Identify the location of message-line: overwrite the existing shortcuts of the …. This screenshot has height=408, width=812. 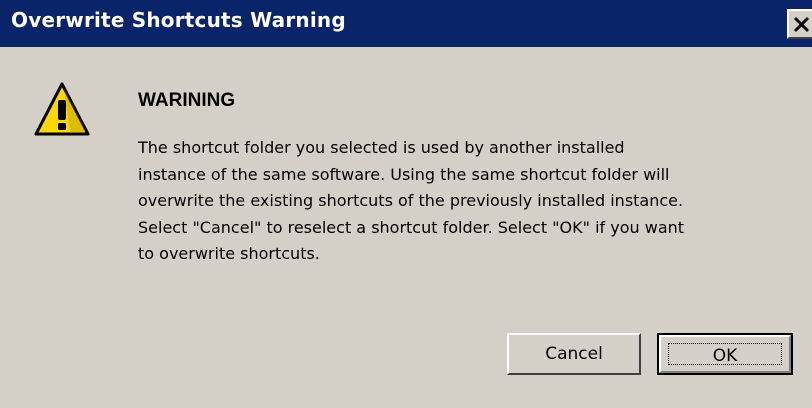
(411, 200).